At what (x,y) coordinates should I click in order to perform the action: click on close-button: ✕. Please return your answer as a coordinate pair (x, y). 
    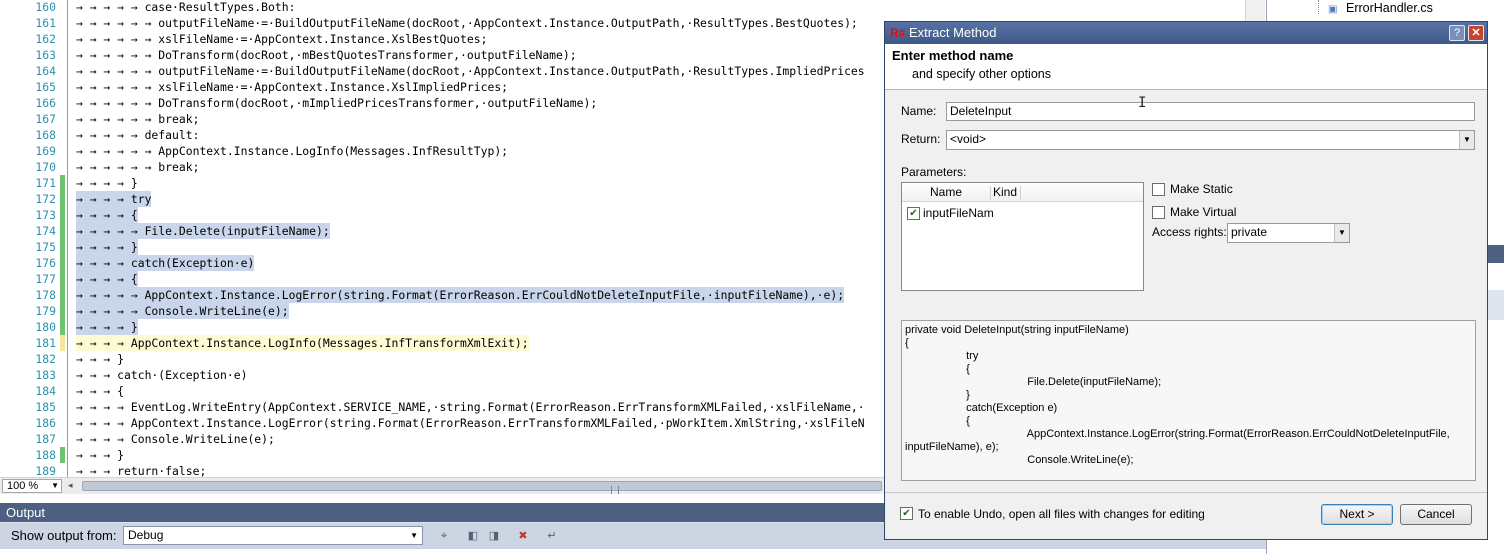
    Looking at the image, I should click on (1476, 33).